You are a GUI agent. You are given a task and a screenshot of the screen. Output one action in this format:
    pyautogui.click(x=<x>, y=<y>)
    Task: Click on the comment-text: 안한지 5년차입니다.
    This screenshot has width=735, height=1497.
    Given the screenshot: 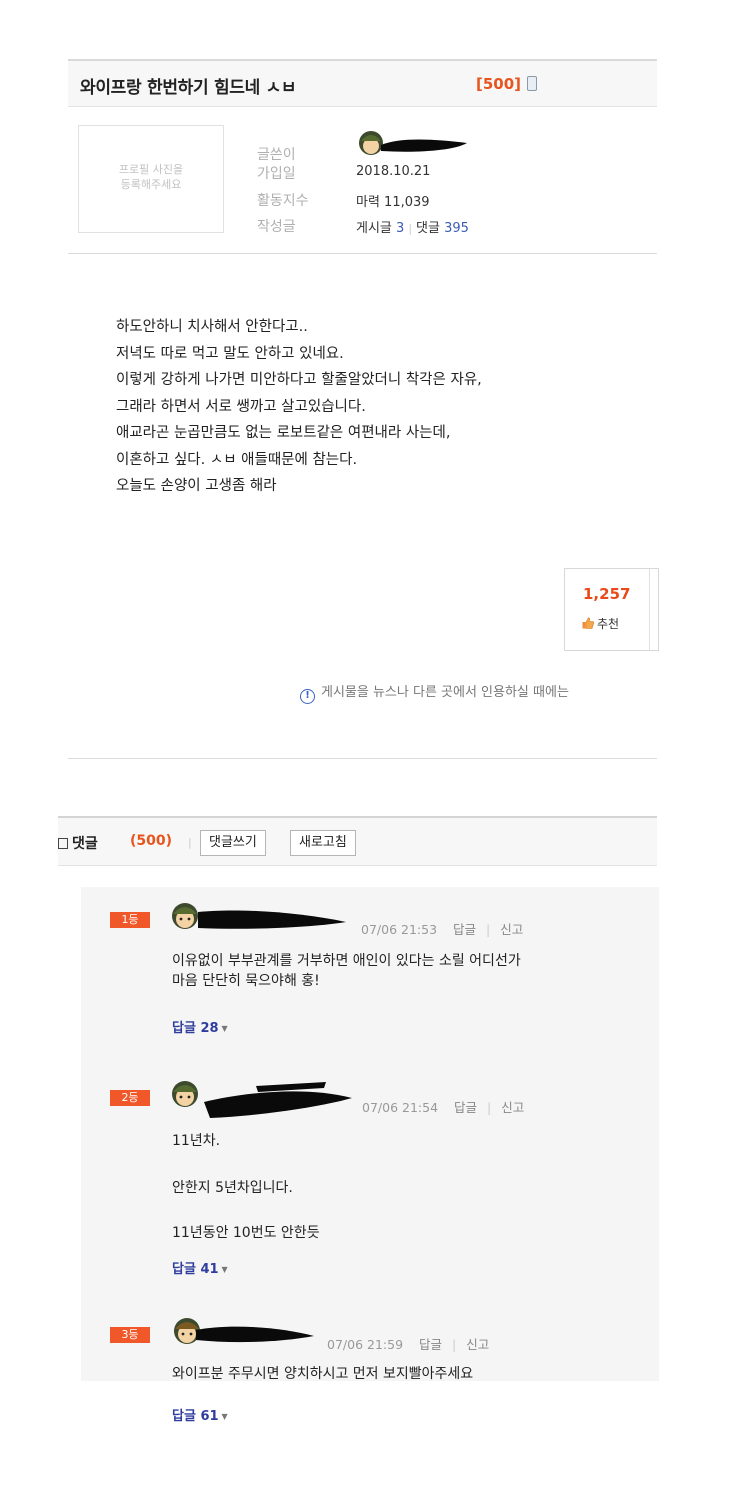 What is the action you would take?
    pyautogui.click(x=232, y=1188)
    